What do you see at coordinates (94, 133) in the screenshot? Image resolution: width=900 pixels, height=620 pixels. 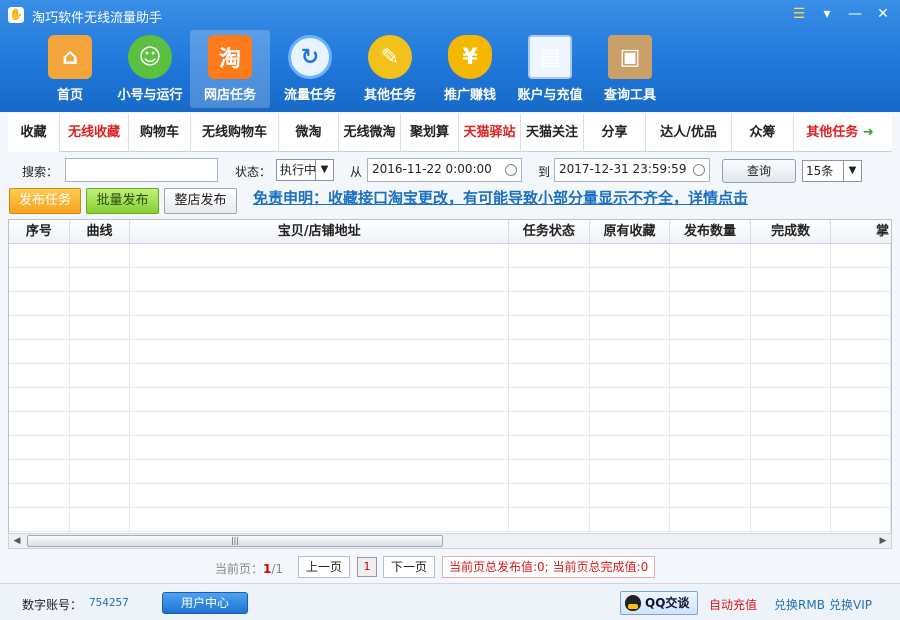 I see `tab-wireless-favorite: 无线收藏` at bounding box center [94, 133].